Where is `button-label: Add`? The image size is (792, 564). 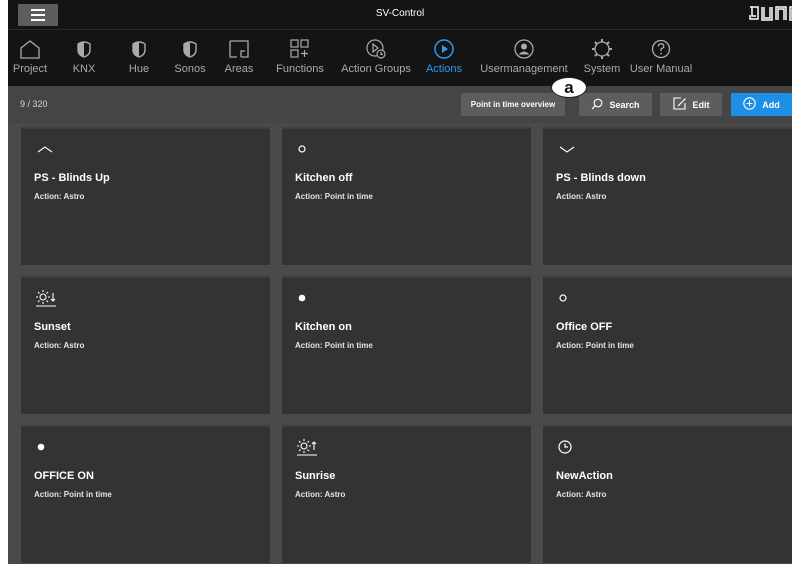 button-label: Add is located at coordinates (771, 104).